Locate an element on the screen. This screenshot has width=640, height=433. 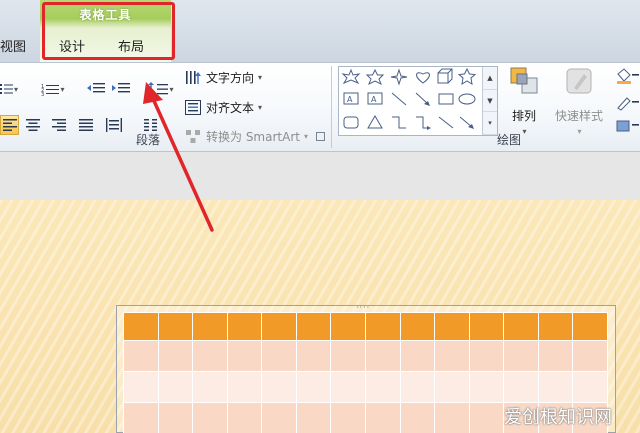
gallery-down-icon: ▼ is located at coordinates (490, 101).